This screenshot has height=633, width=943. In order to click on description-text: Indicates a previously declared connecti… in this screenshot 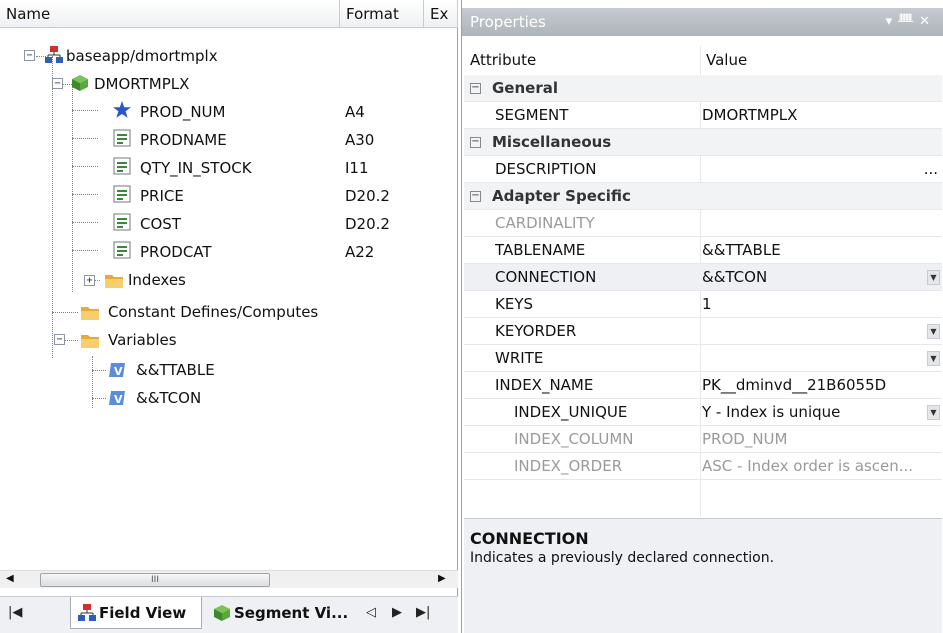, I will do `click(622, 558)`.